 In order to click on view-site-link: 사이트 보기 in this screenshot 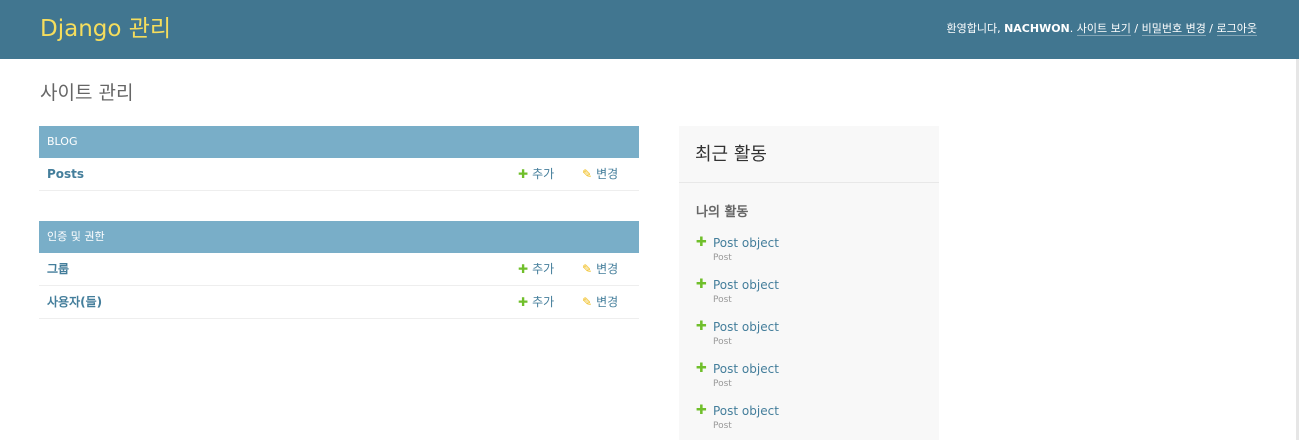, I will do `click(1103, 29)`.